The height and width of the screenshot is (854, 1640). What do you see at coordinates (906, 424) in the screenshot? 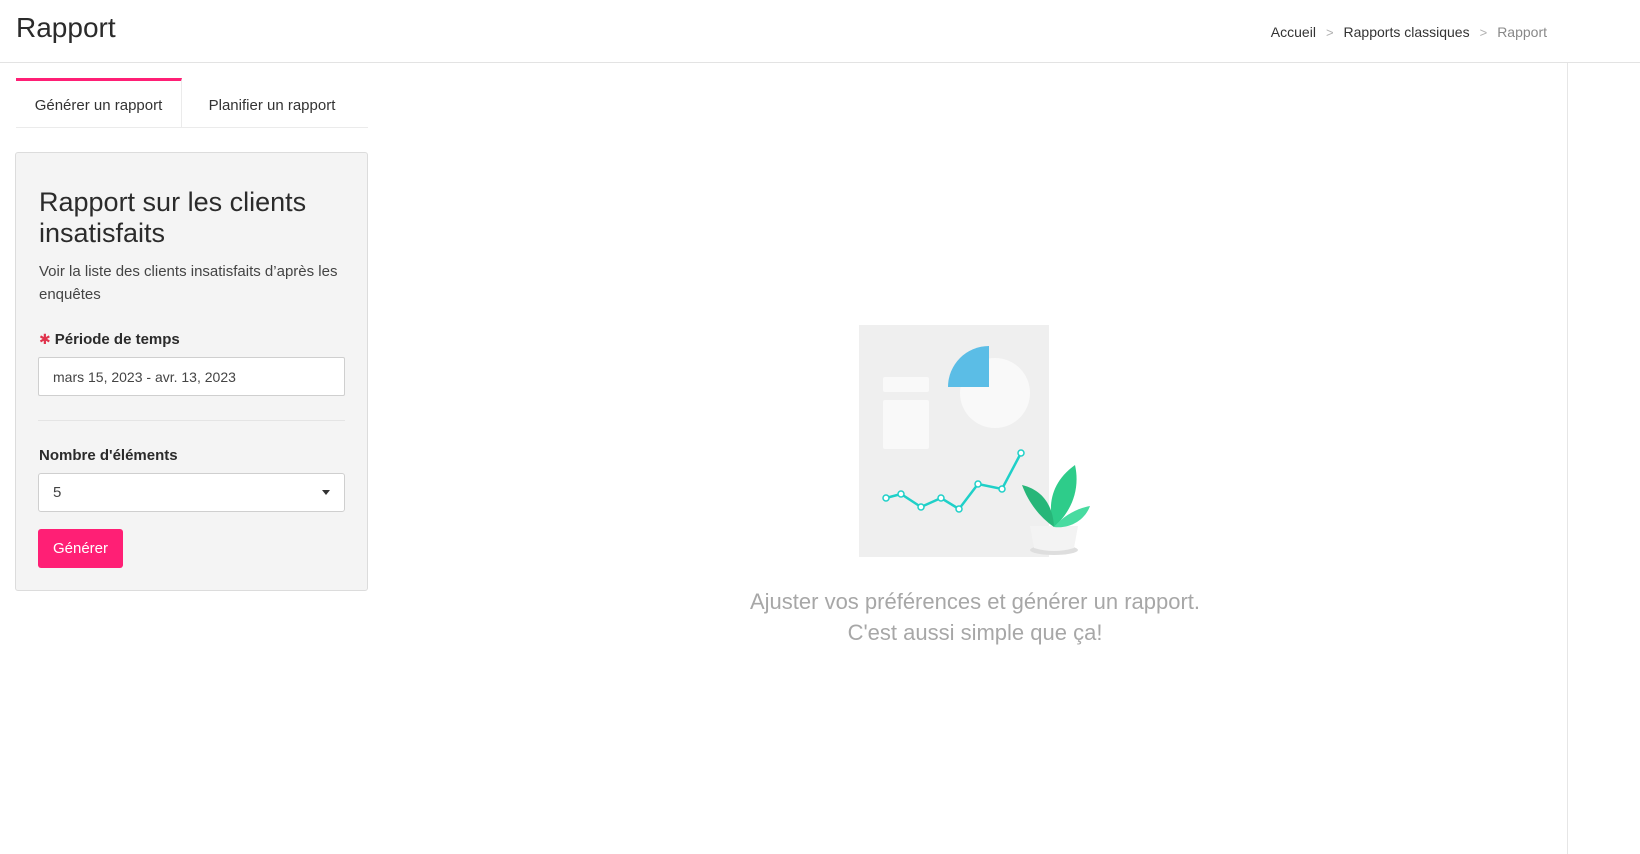
I see `placeholder-block` at bounding box center [906, 424].